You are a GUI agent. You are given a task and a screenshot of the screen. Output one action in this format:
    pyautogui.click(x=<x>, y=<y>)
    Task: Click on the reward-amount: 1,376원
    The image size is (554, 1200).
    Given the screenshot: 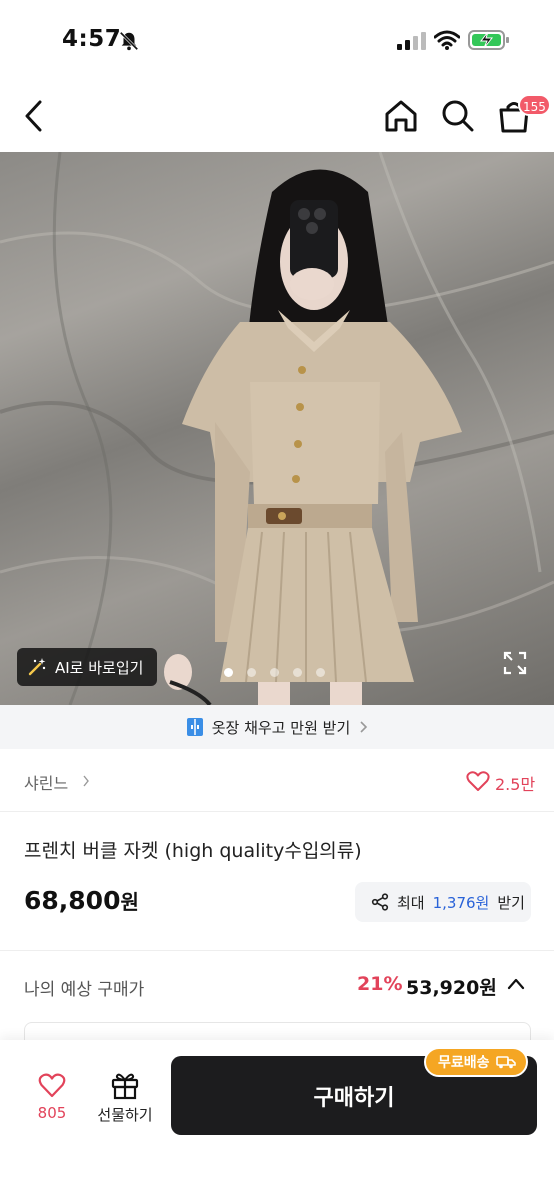 What is the action you would take?
    pyautogui.click(x=461, y=902)
    